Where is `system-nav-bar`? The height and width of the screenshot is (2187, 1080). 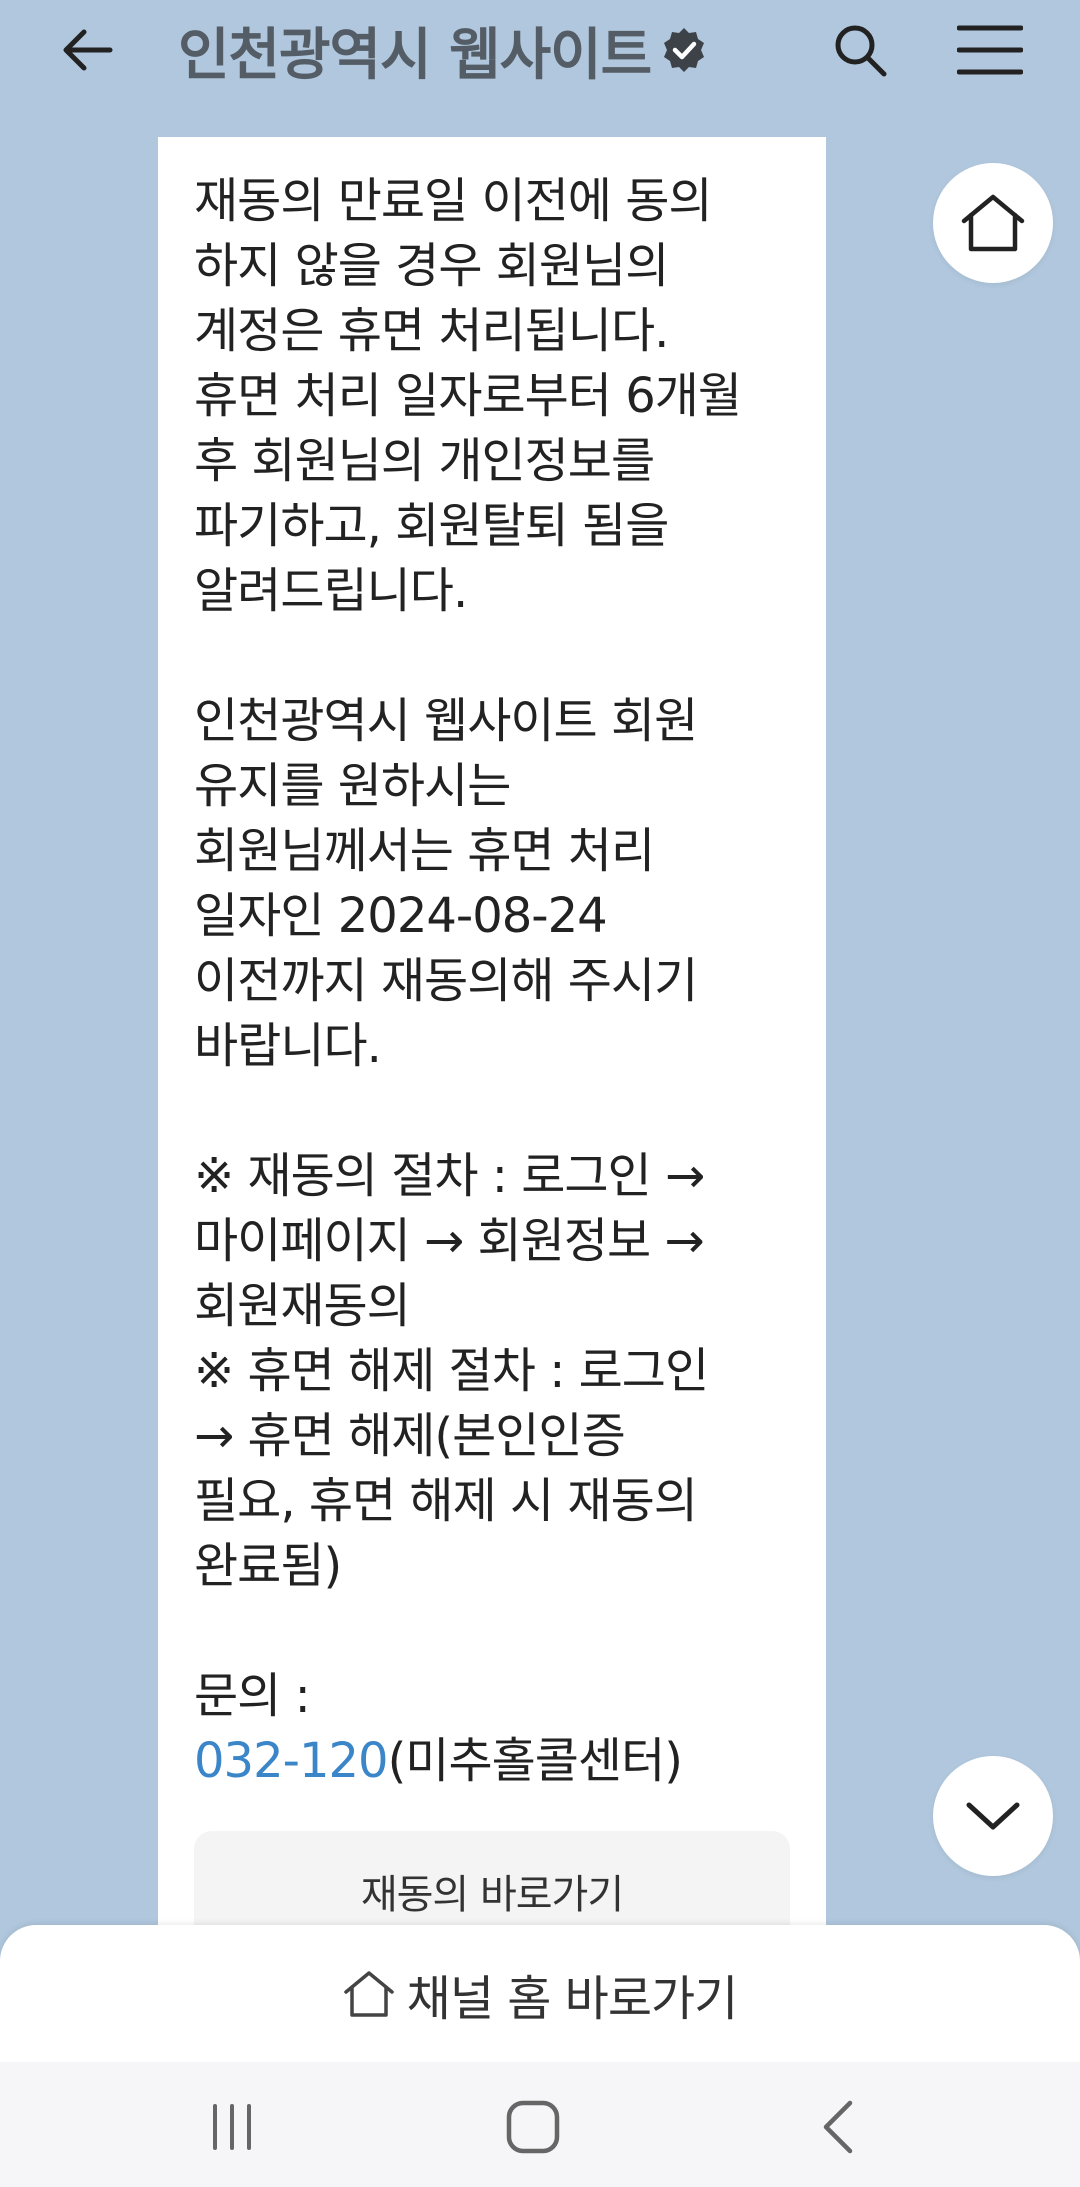 system-nav-bar is located at coordinates (540, 2124).